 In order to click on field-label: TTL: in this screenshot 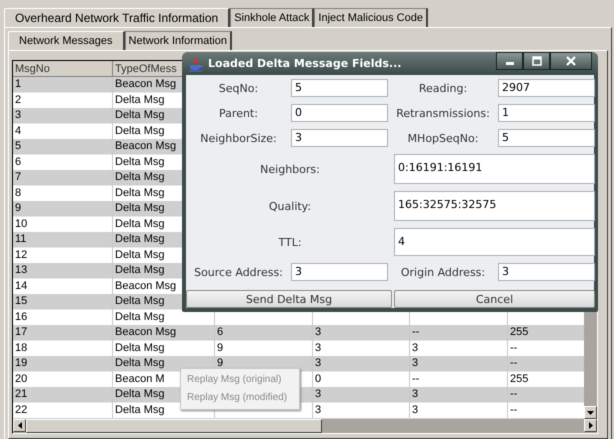, I will do `click(290, 242)`.